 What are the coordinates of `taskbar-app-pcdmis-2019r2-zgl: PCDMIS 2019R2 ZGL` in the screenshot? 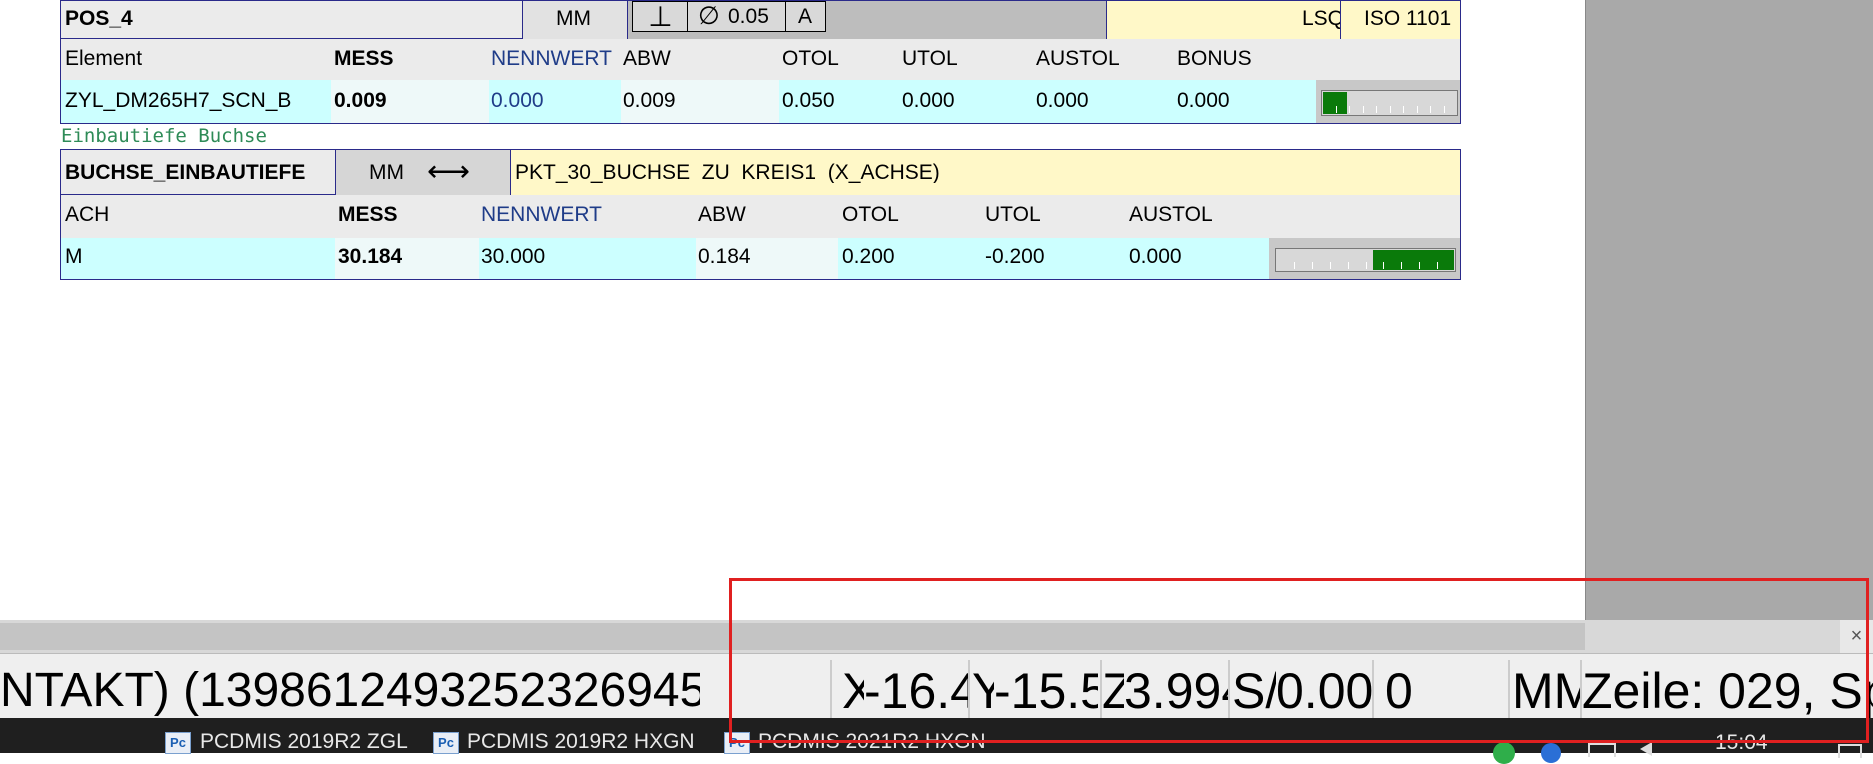 It's located at (304, 741).